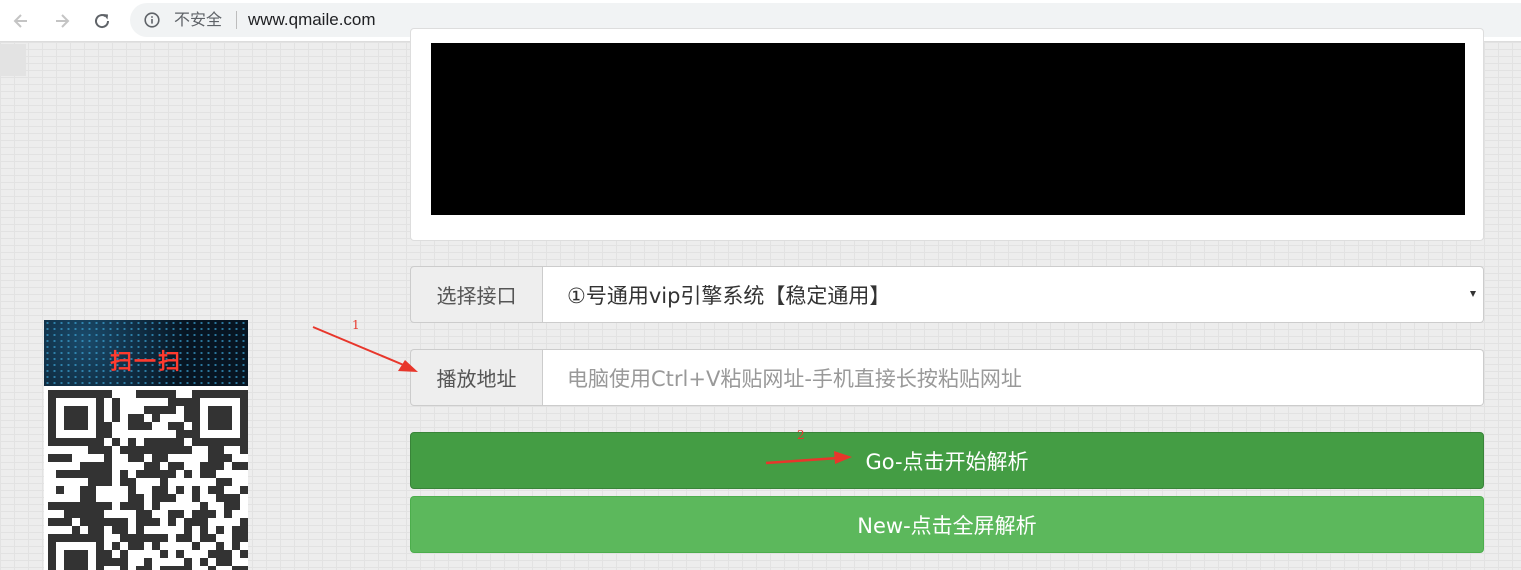 The image size is (1521, 570). I want to click on reload-button, so click(102, 21).